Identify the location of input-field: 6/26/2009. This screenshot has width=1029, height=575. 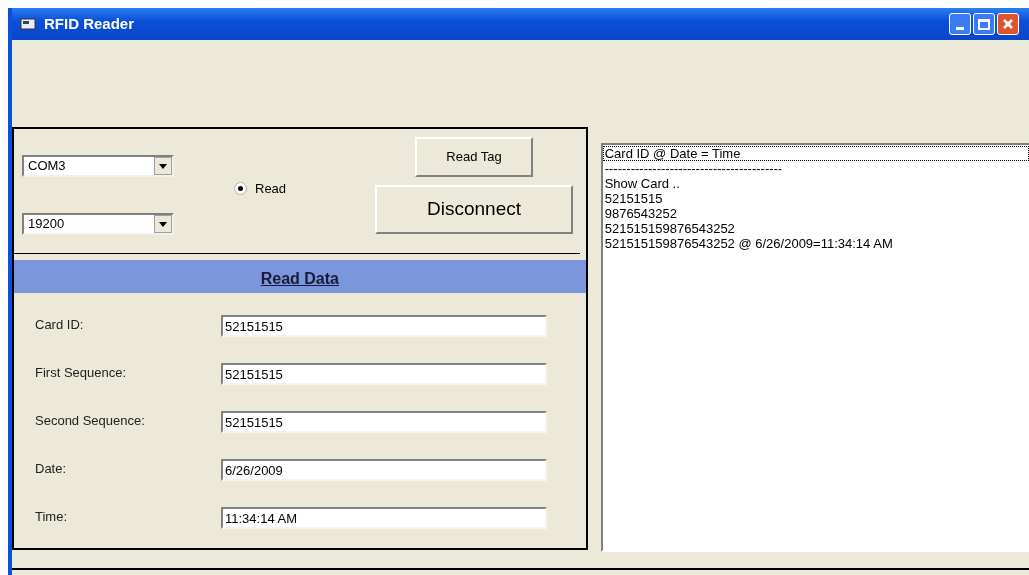
(384, 470).